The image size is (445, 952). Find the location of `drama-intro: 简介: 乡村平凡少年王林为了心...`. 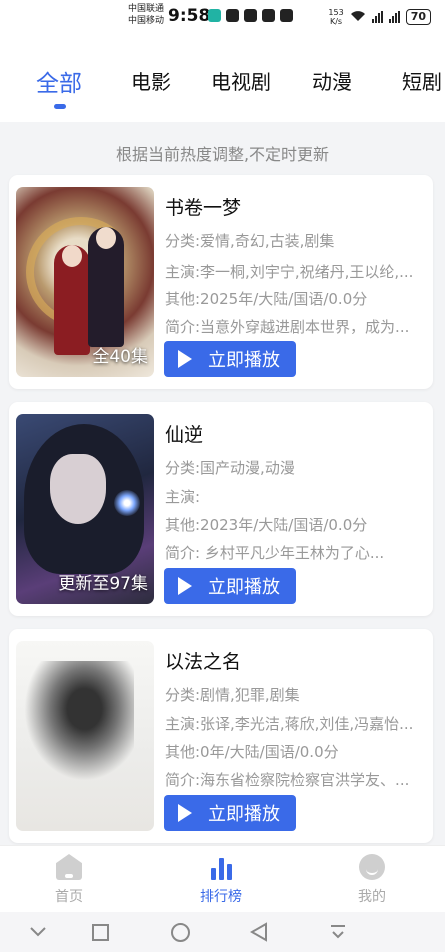

drama-intro: 简介: 乡村平凡少年王林为了心... is located at coordinates (275, 553).